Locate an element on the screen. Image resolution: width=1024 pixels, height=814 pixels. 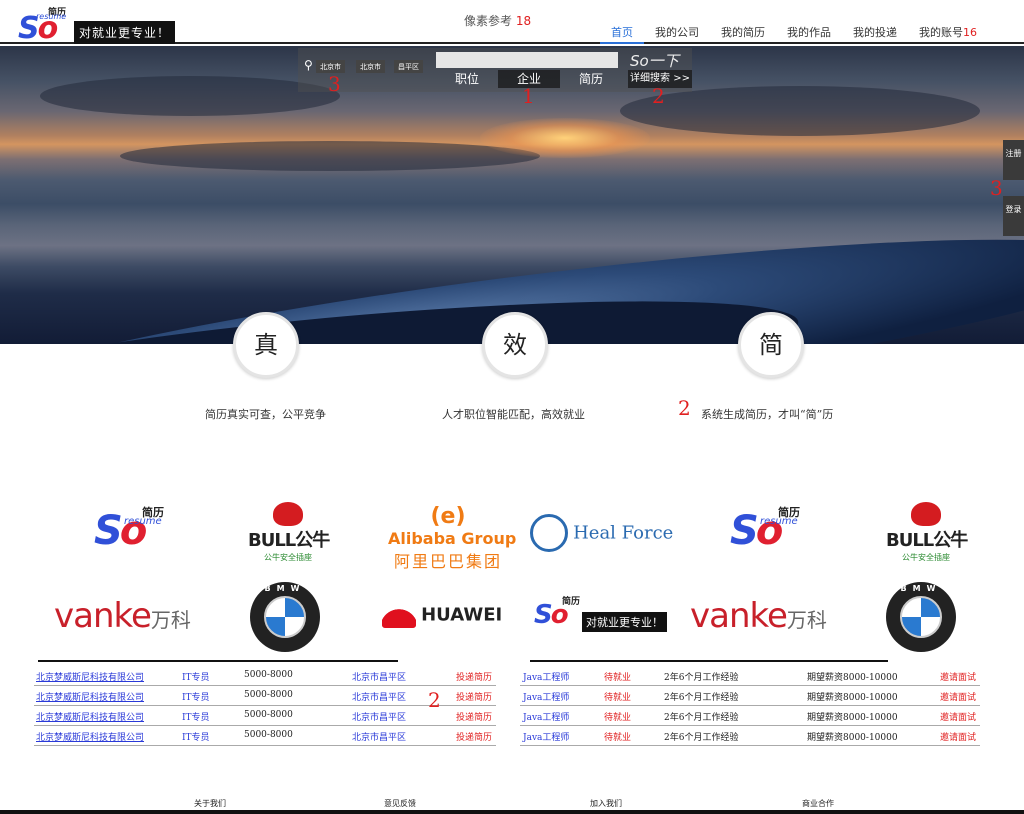
main-nav: 首页 我的公司 我的简历 我的作品 我的投递 我的账号16 is located at coordinates (794, 22).